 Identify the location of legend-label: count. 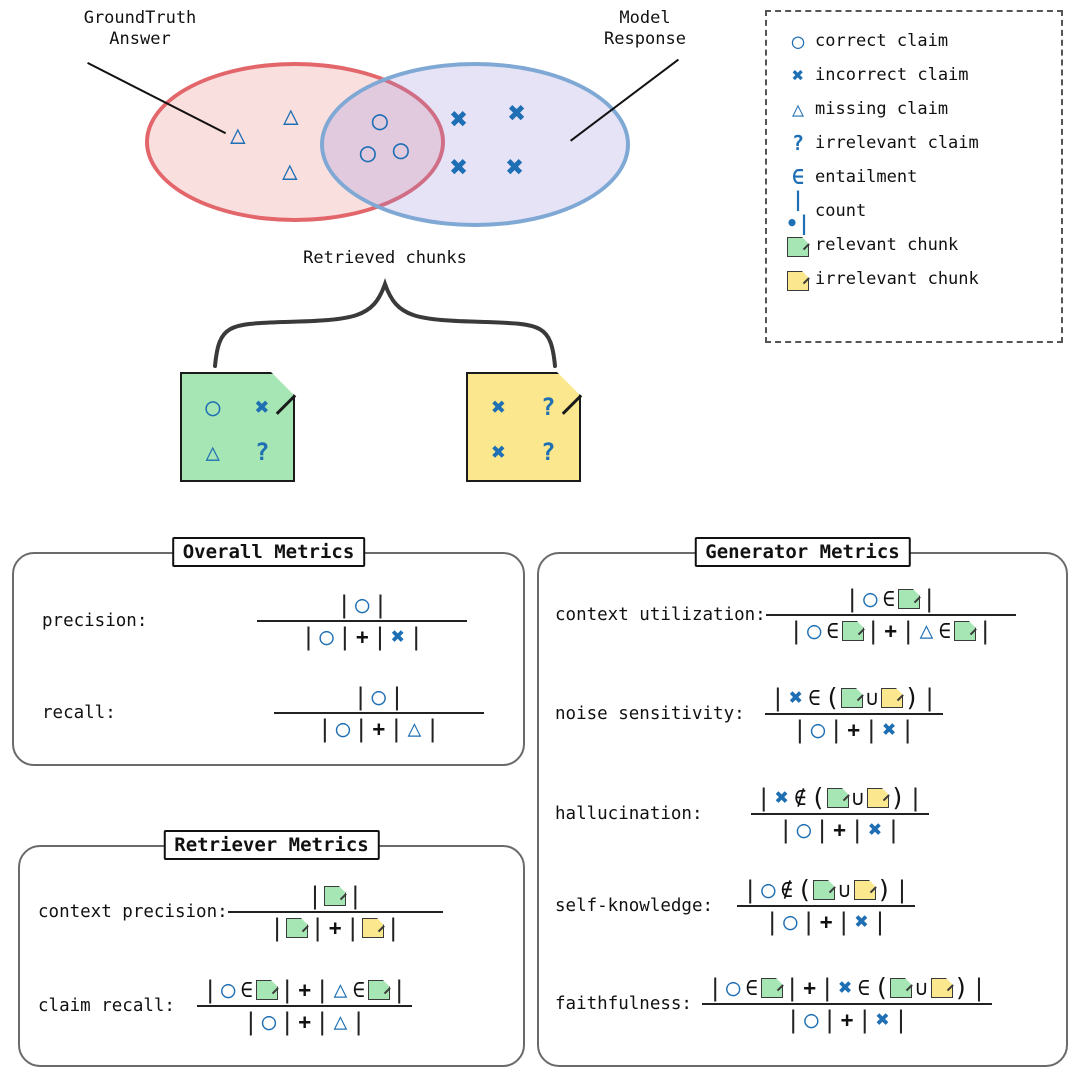
(841, 211).